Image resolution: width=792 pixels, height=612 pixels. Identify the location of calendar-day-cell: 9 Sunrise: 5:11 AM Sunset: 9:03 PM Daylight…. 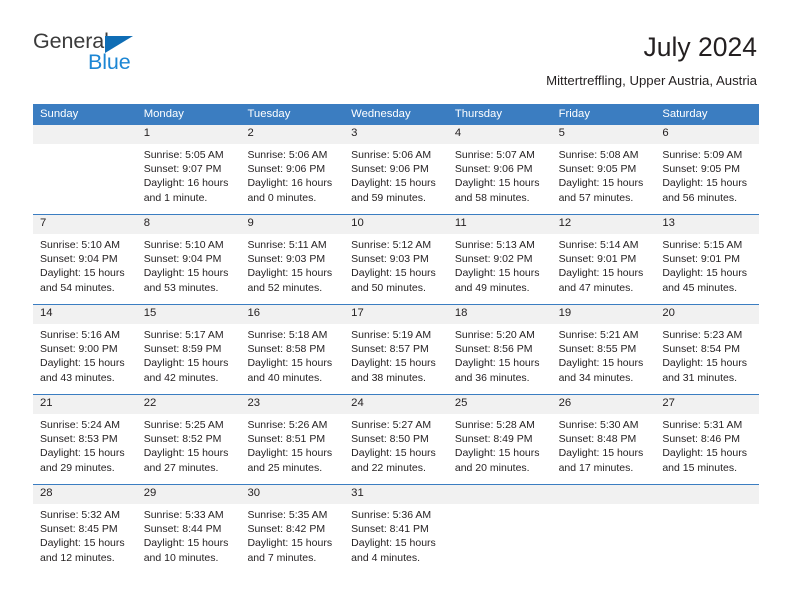
(292, 259).